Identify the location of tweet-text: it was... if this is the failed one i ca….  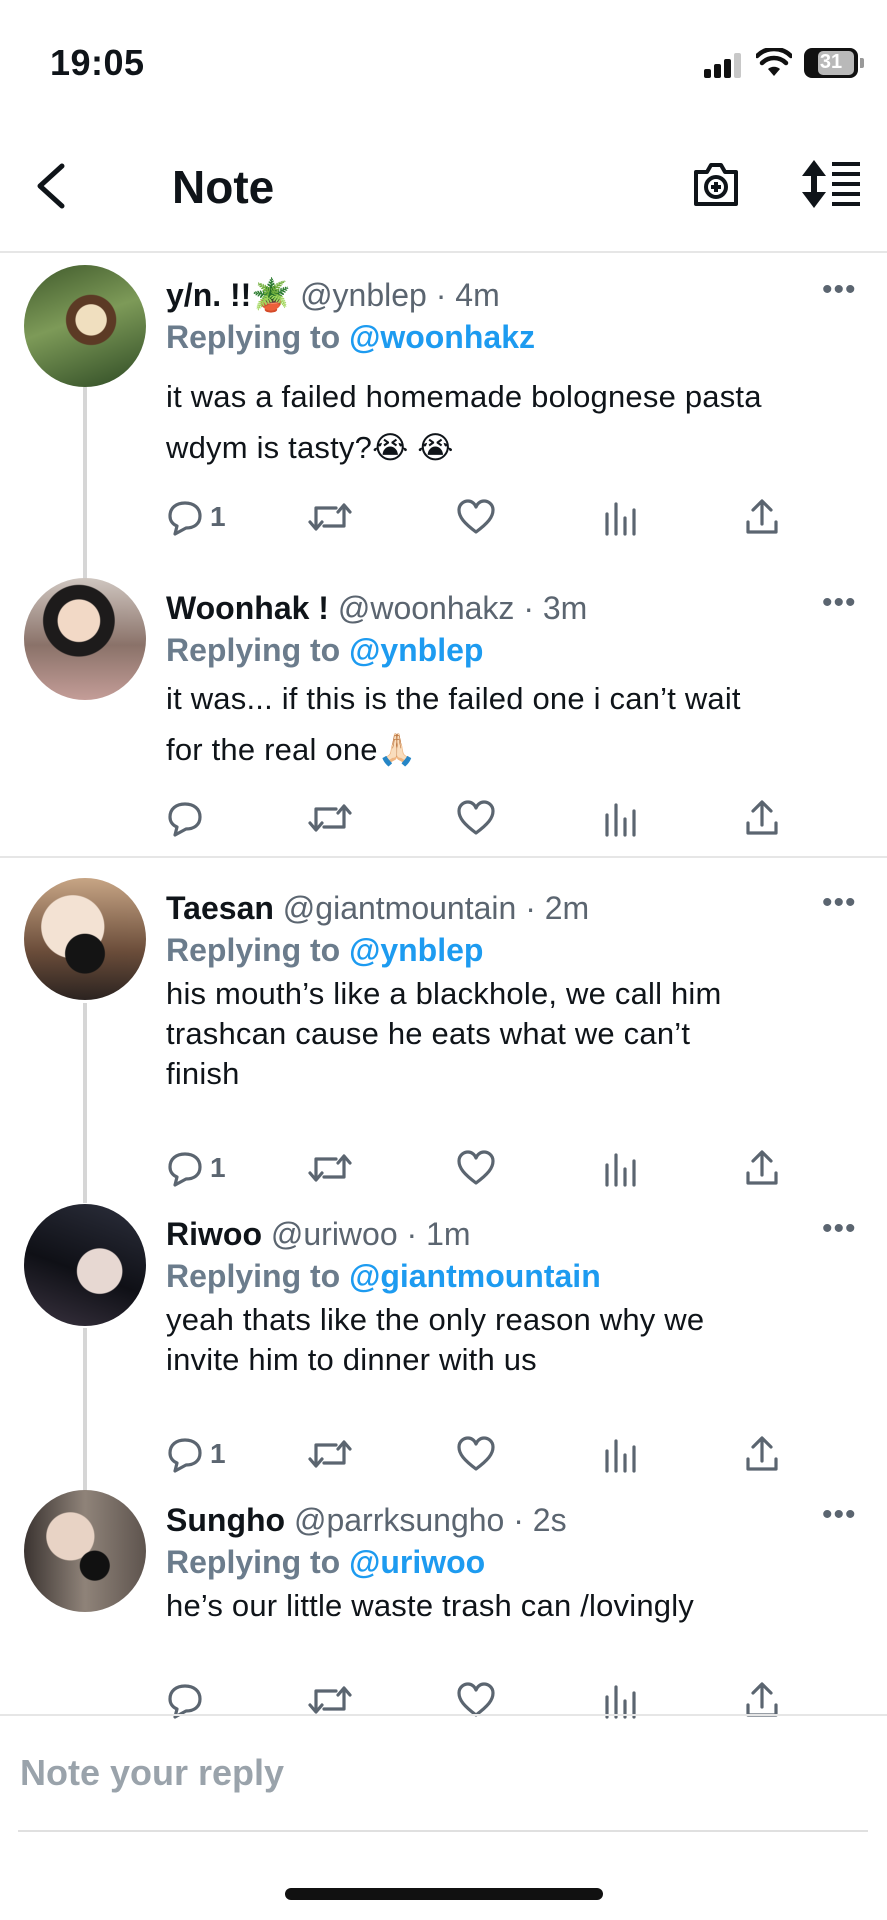
(453, 724).